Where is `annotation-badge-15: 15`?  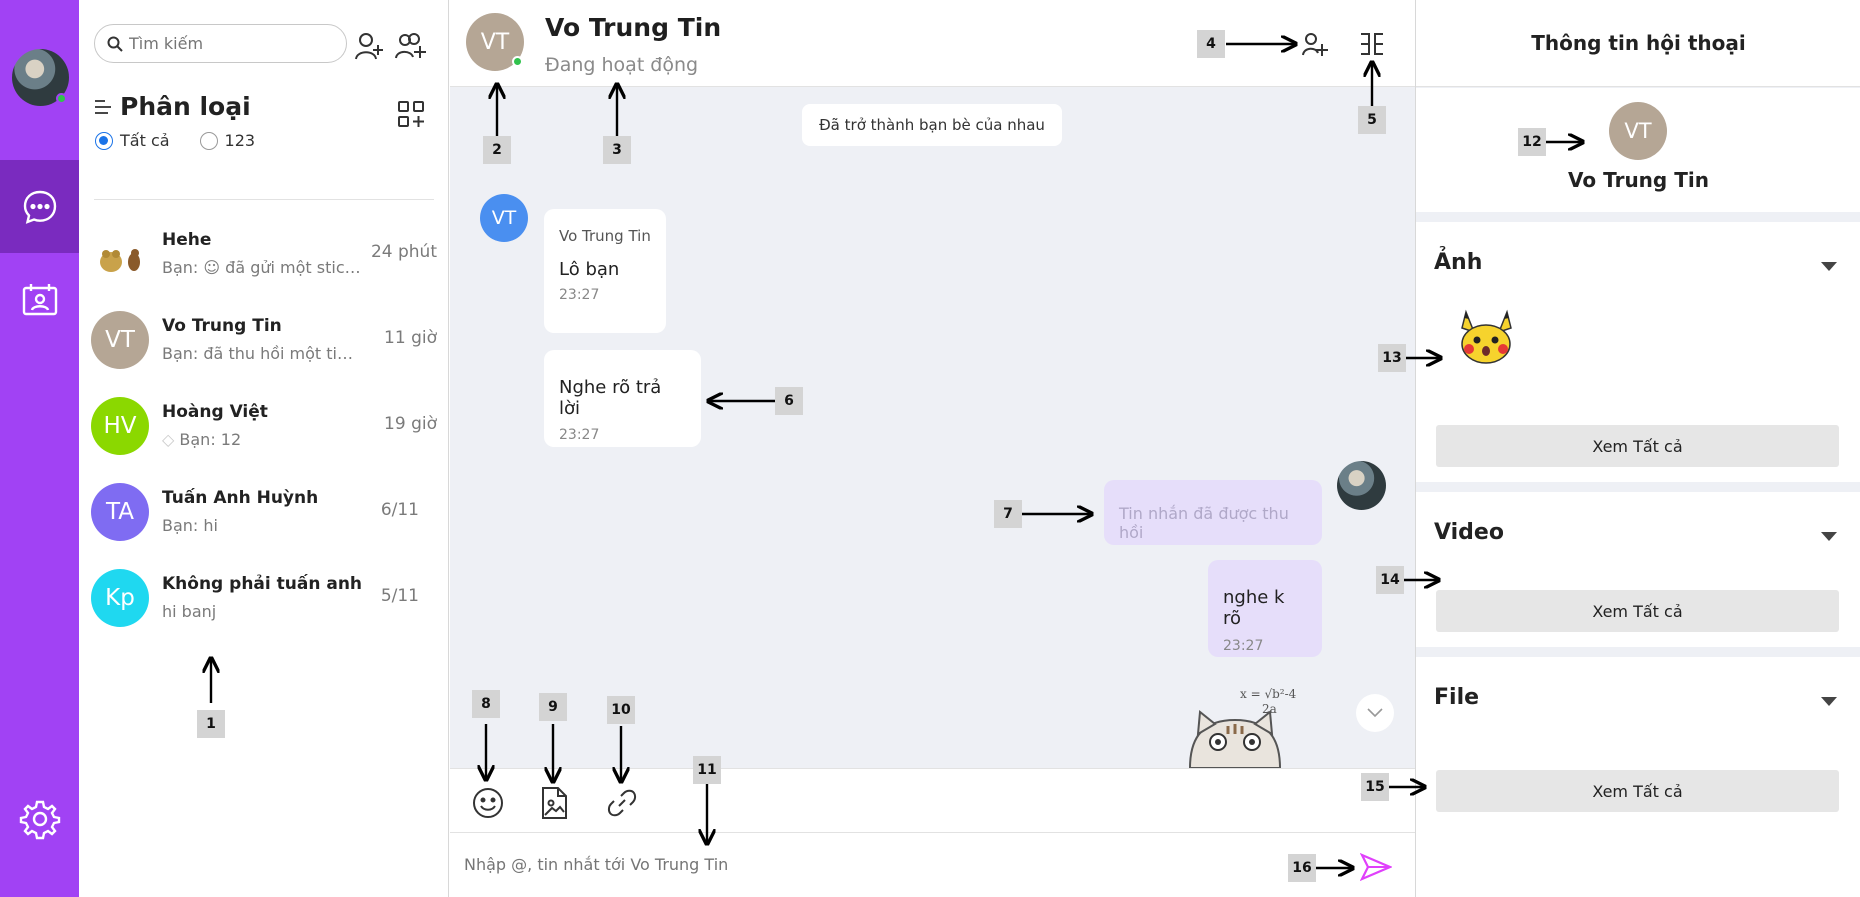
annotation-badge-15: 15 is located at coordinates (1375, 787).